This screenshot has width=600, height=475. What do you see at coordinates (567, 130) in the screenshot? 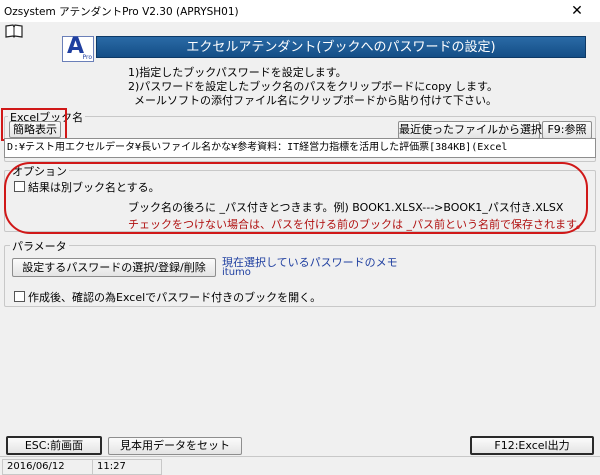
I see `browse-button: F9:参照` at bounding box center [567, 130].